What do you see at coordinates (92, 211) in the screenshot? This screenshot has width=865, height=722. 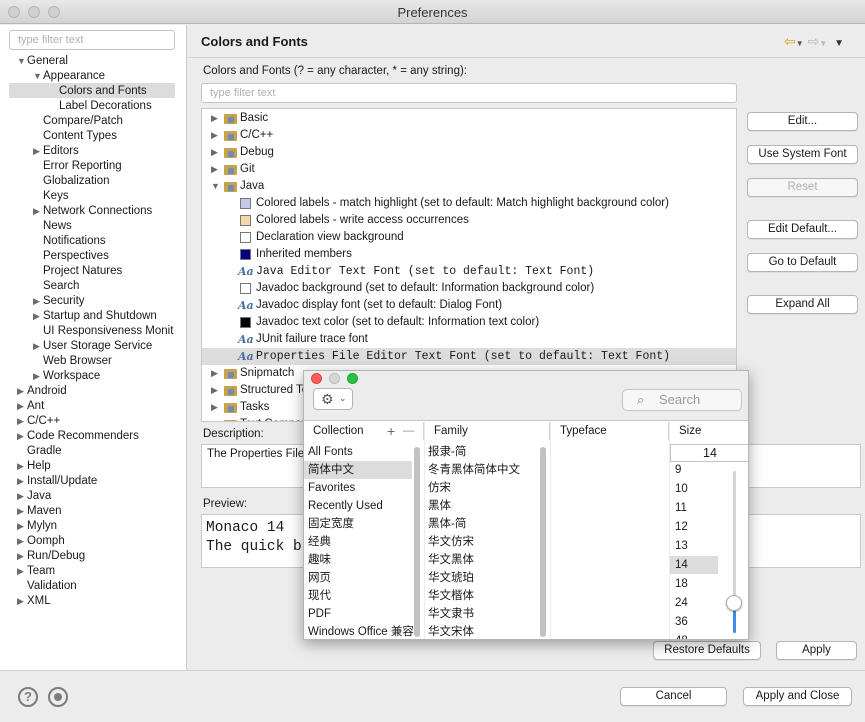 I see `tree-item: ▶ Network Connections` at bounding box center [92, 211].